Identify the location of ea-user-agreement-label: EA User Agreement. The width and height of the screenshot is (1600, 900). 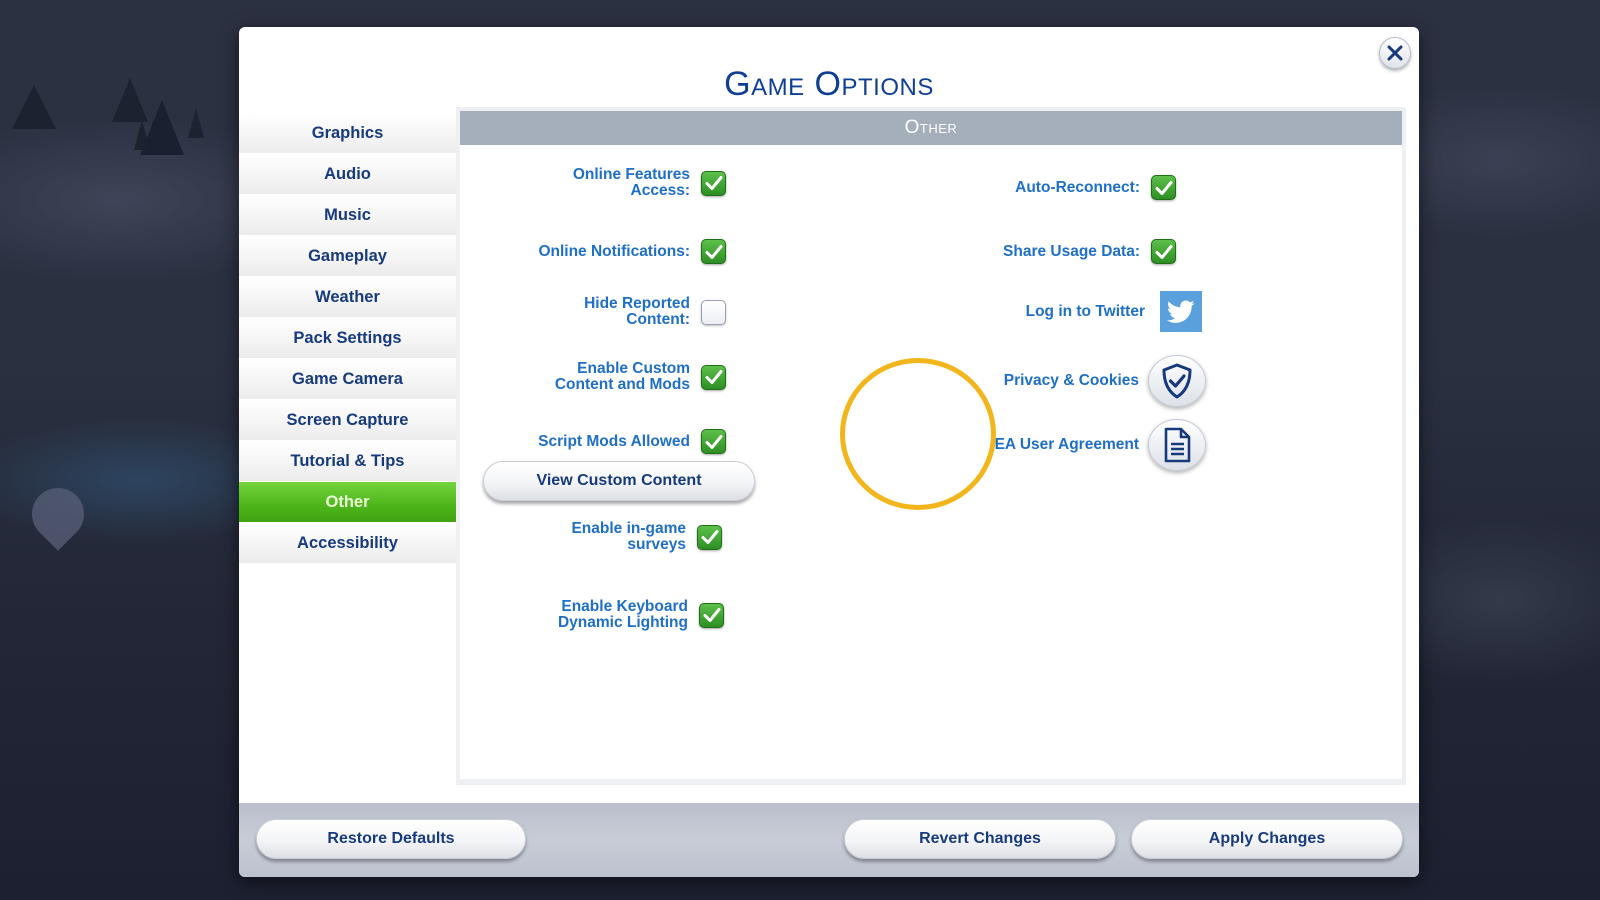
(1067, 445).